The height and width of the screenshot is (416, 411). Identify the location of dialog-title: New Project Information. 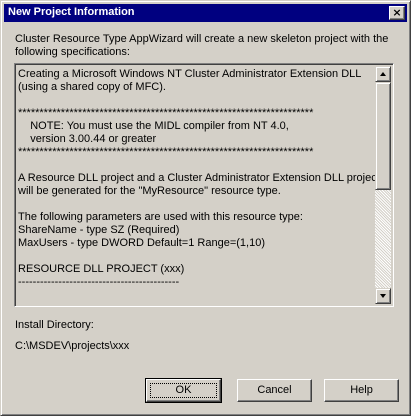
(71, 12).